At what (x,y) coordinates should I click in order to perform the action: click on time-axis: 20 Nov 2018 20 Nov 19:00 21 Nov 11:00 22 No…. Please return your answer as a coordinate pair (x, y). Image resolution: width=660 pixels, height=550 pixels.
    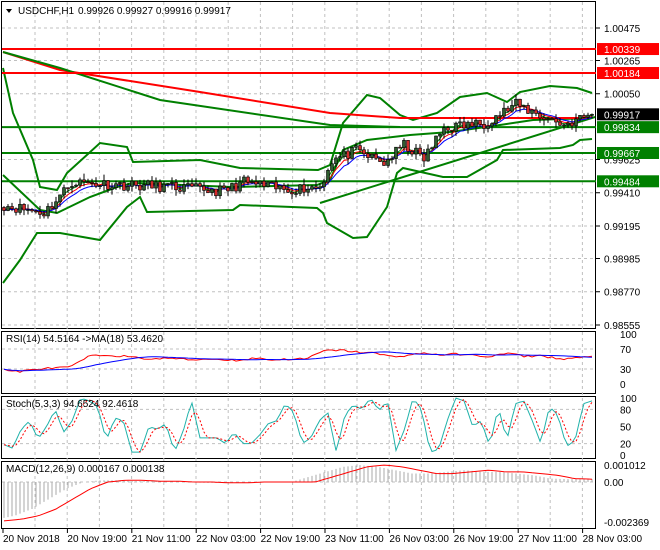
    Looking at the image, I should click on (322, 537).